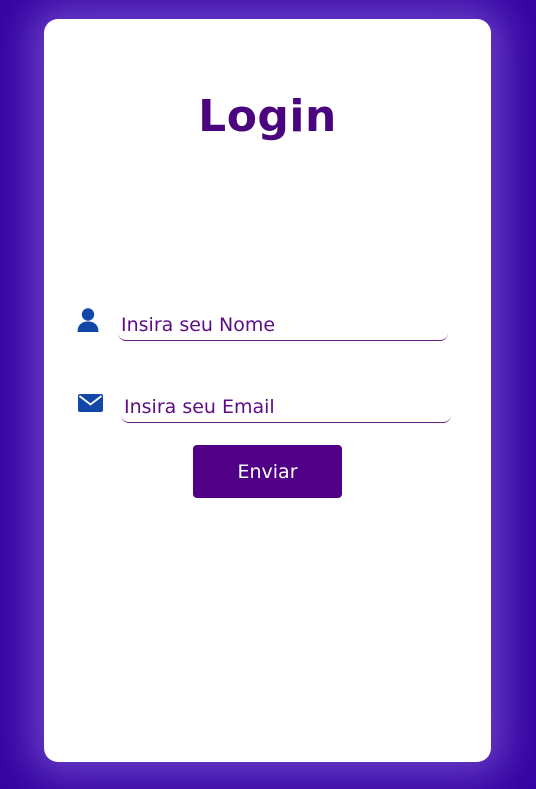  What do you see at coordinates (267, 116) in the screenshot?
I see `page-title: Login` at bounding box center [267, 116].